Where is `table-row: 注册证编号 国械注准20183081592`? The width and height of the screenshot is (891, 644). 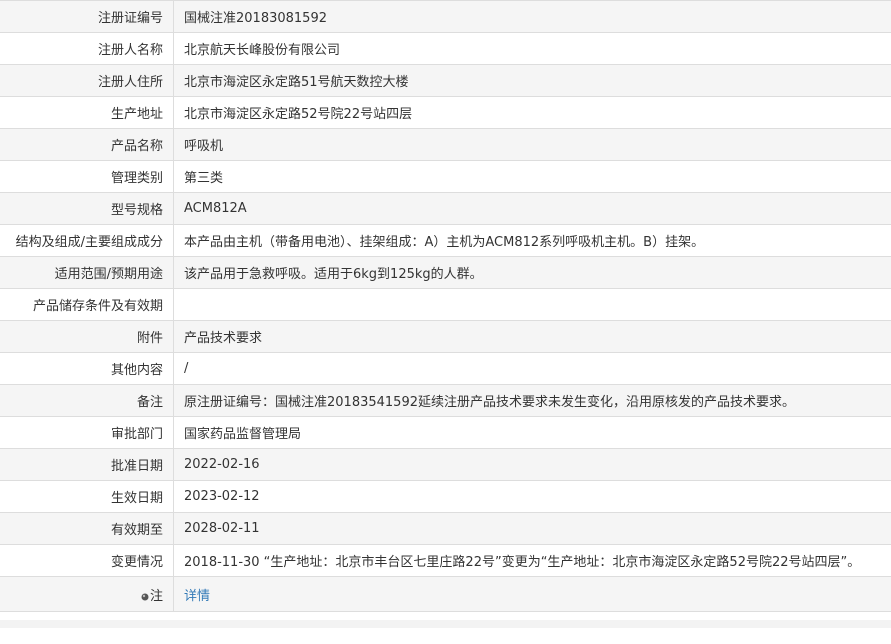
table-row: 注册证编号 国械注准20183081592 is located at coordinates (445, 17).